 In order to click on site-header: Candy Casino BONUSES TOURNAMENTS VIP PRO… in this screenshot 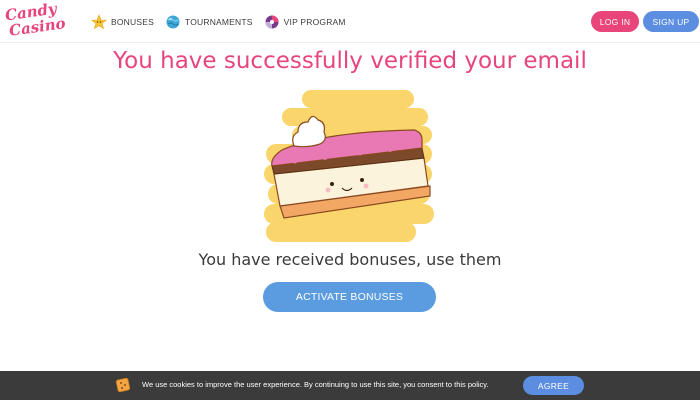, I will do `click(350, 21)`.